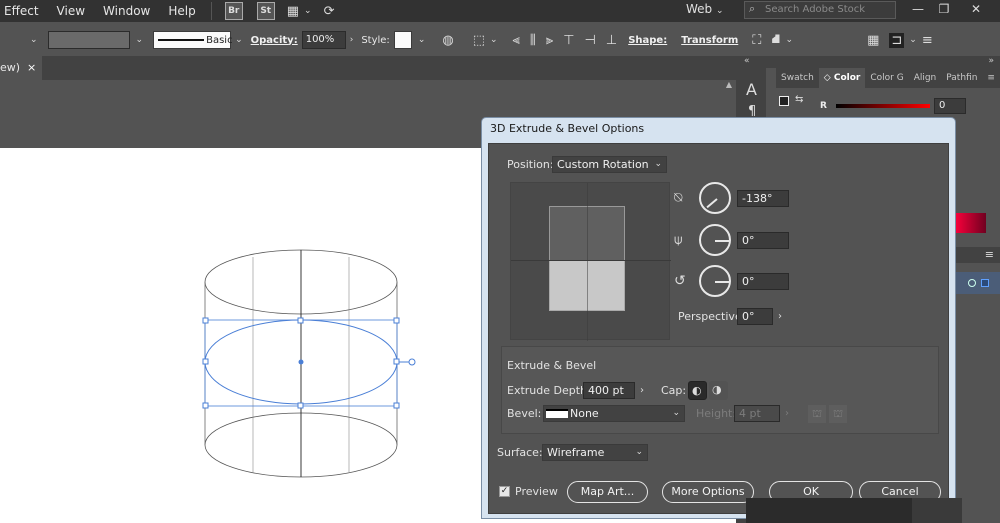 The image size is (1000, 523). I want to click on x-axis-rotate-icon: ⍉, so click(678, 198).